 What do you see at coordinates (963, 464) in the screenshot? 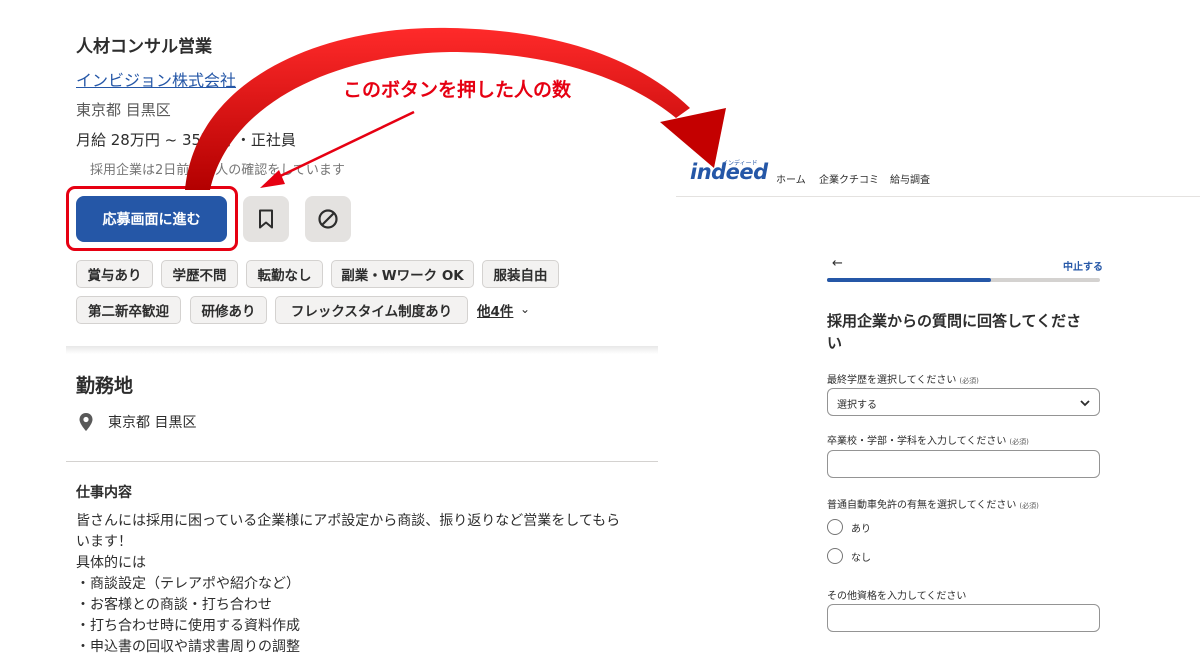
I see `school-input` at bounding box center [963, 464].